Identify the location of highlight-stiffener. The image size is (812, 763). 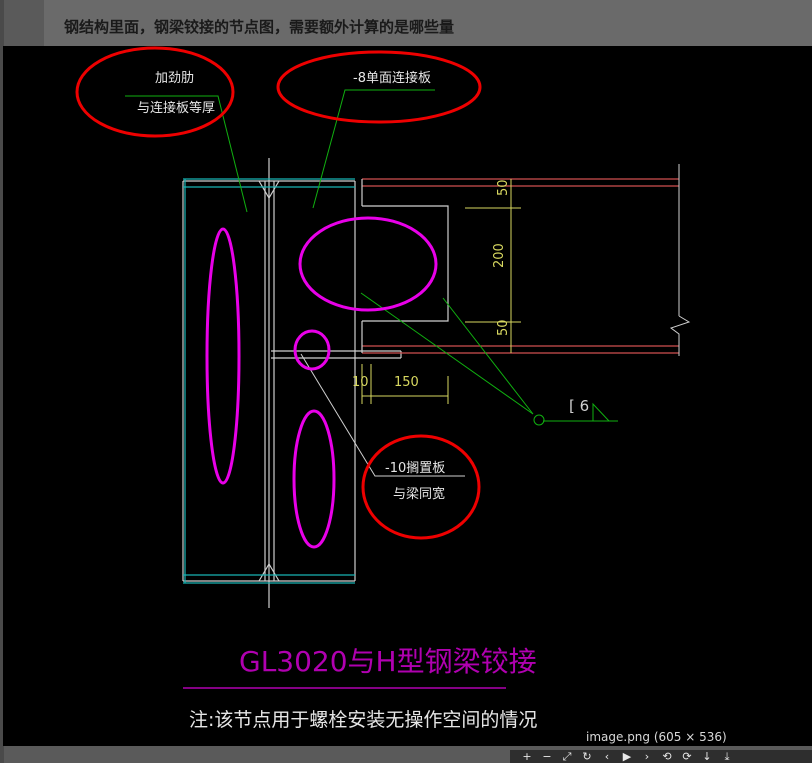
(223, 356).